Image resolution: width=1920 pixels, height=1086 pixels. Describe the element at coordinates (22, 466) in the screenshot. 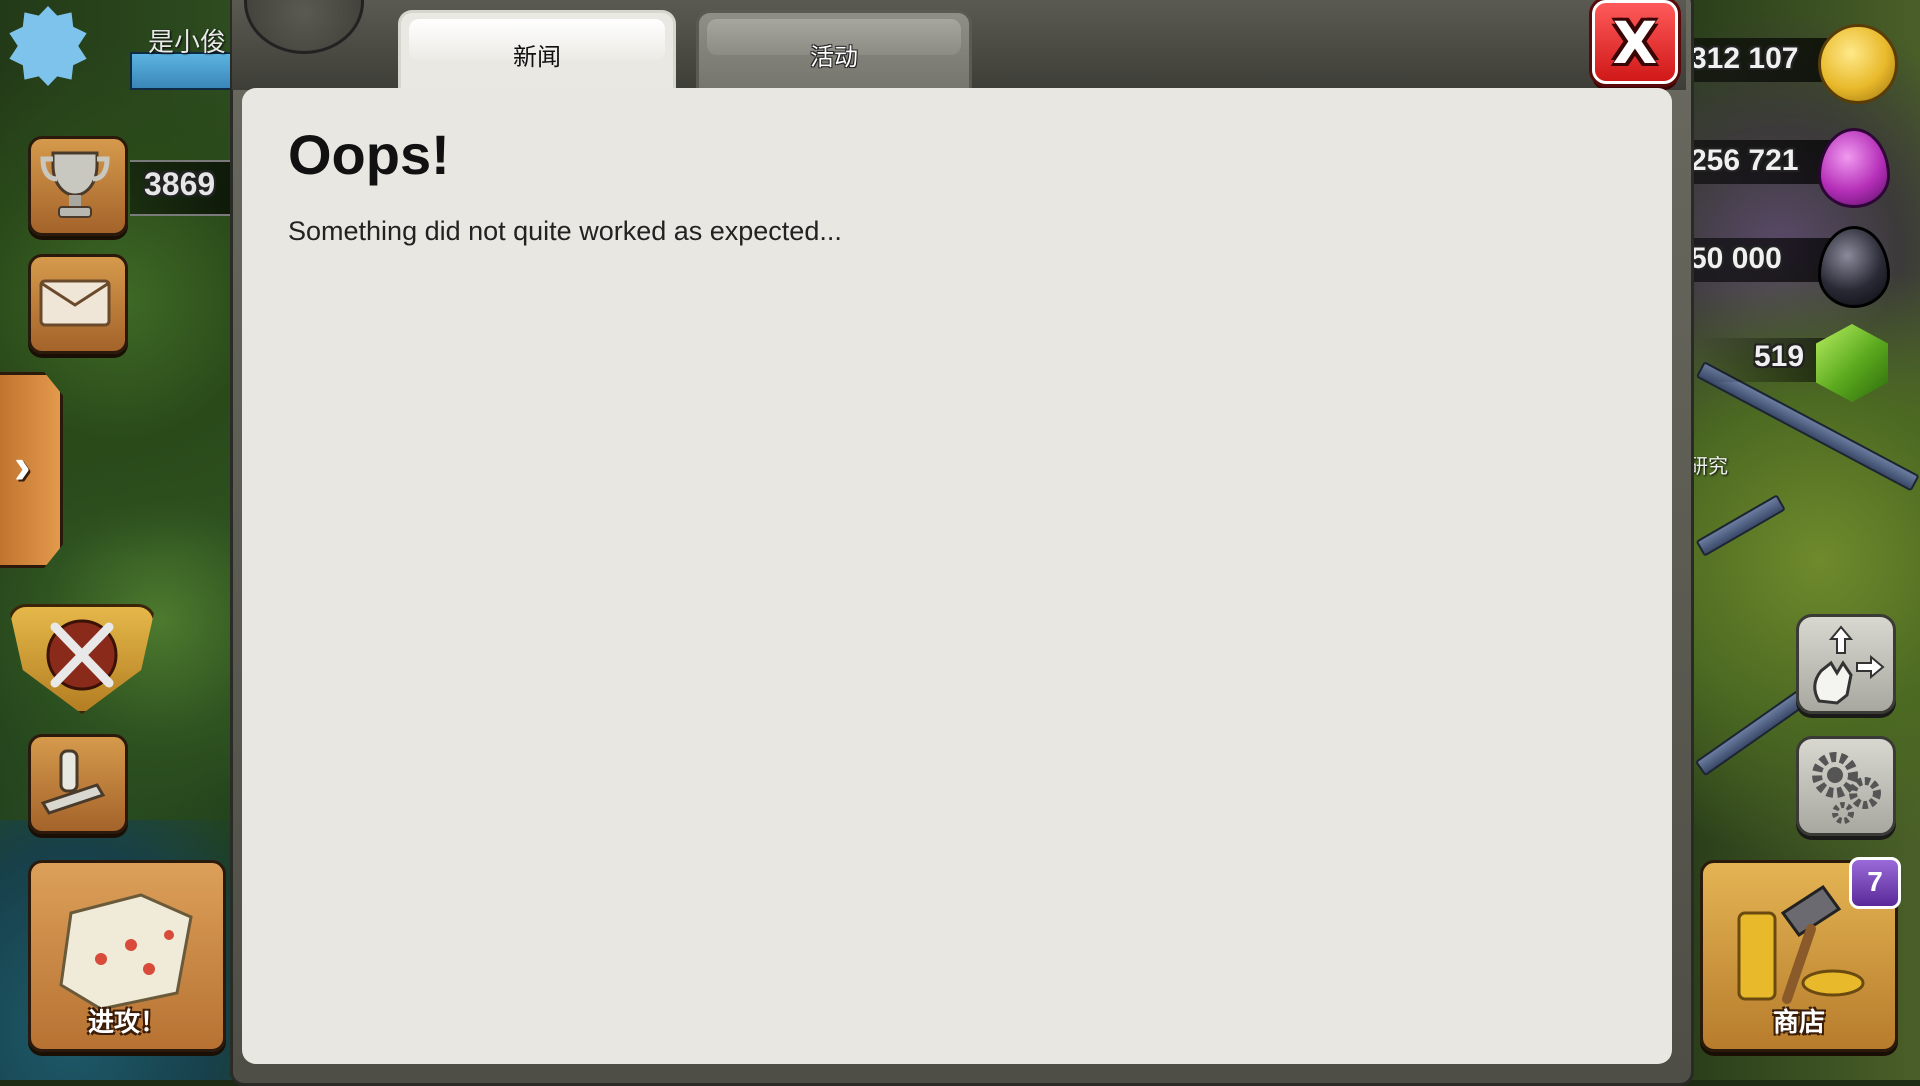

I see `chevron-right-icon: ›` at that location.